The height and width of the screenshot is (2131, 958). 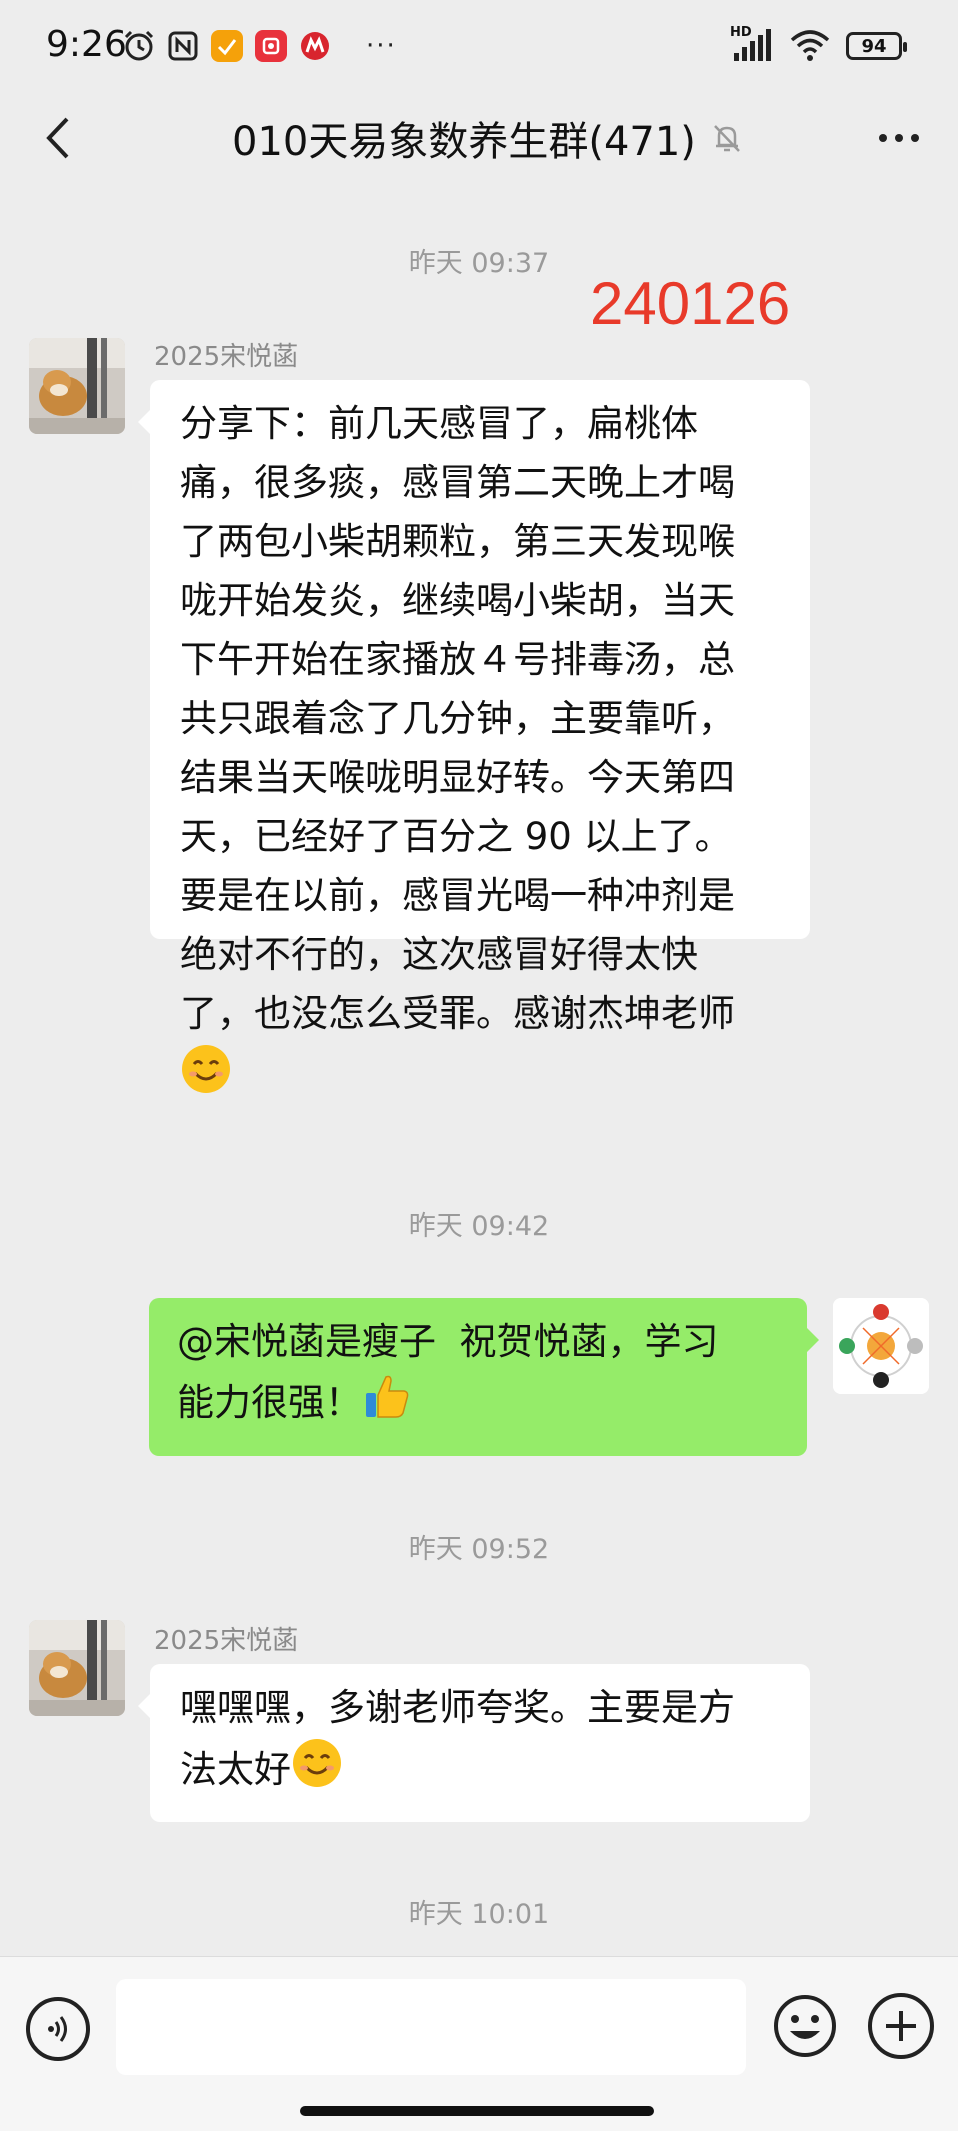 I want to click on timestamp: 昨天 09:42, so click(x=479, y=1226).